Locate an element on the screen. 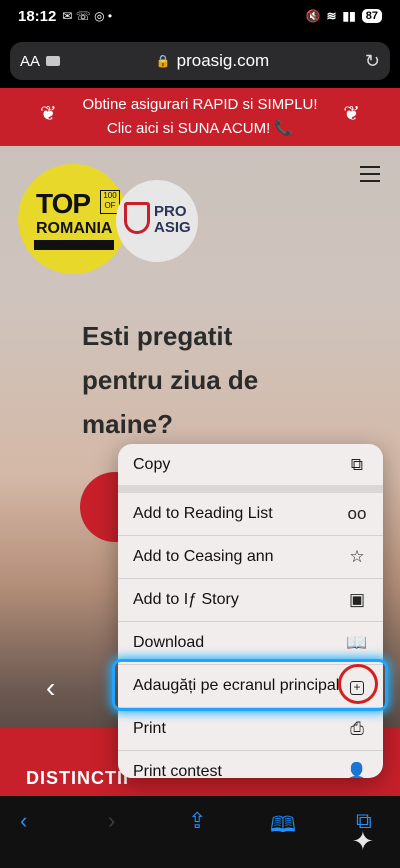 Image resolution: width=400 pixels, height=868 pixels. battery-indicator: 87 is located at coordinates (371, 16).